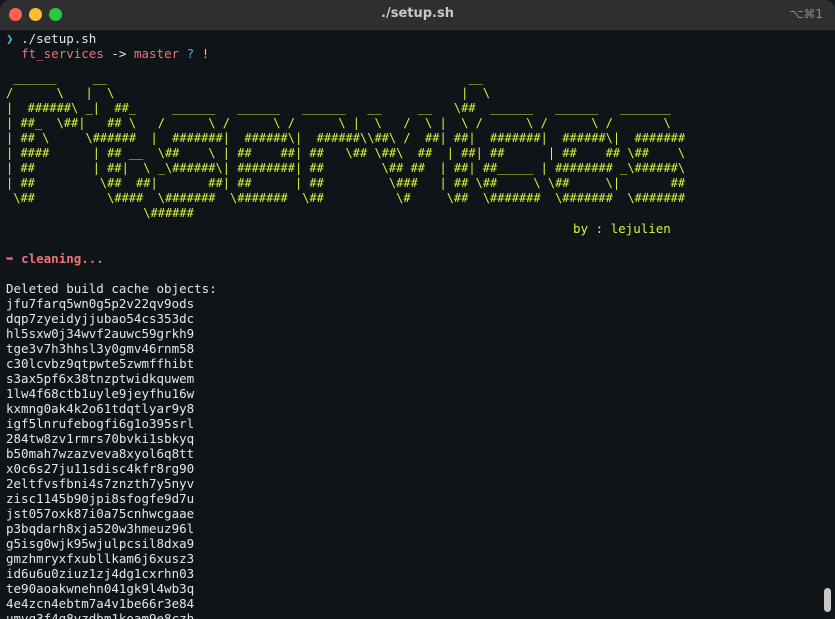  I want to click on deleted-header: Deleted build cache objects:, so click(111, 288).